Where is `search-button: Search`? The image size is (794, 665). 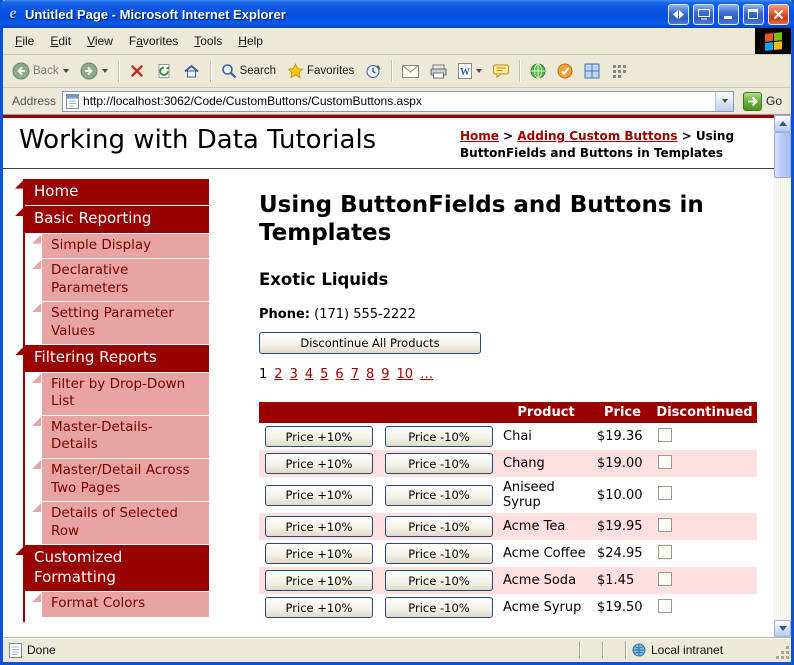 search-button: Search is located at coordinates (248, 71).